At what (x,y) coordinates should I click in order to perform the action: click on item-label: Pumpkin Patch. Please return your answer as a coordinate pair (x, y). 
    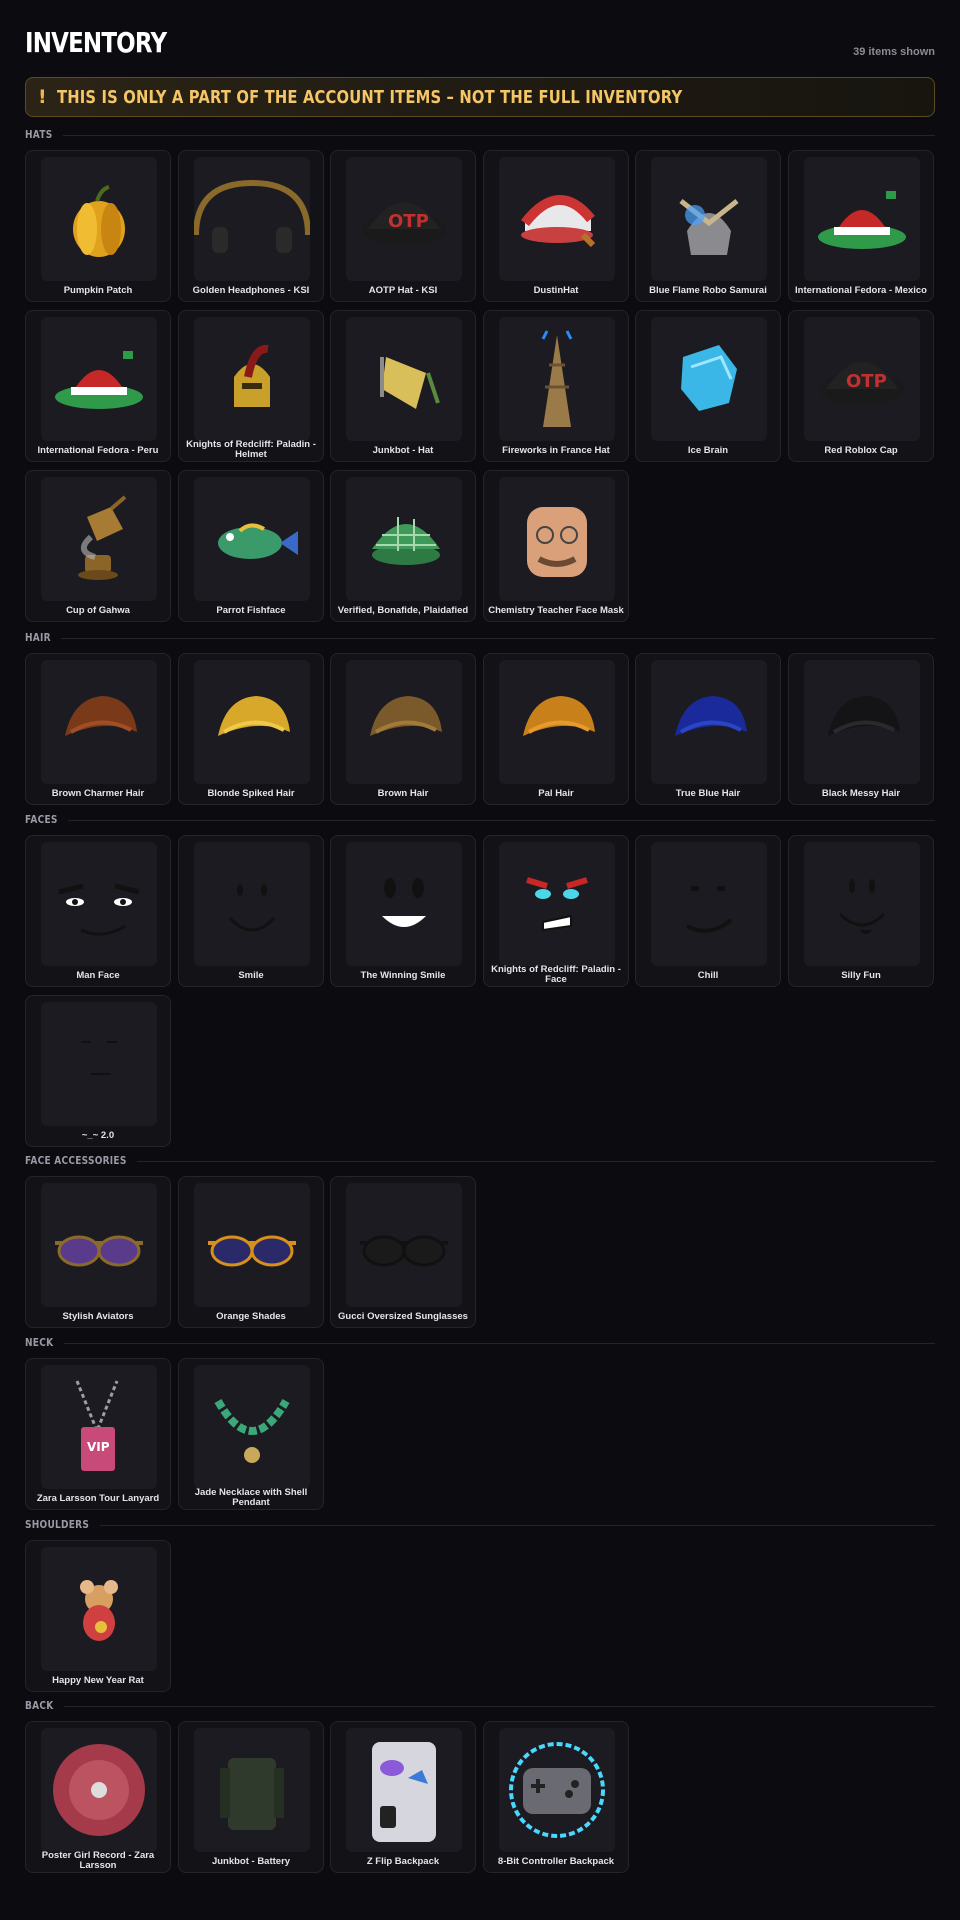
    Looking at the image, I should click on (98, 290).